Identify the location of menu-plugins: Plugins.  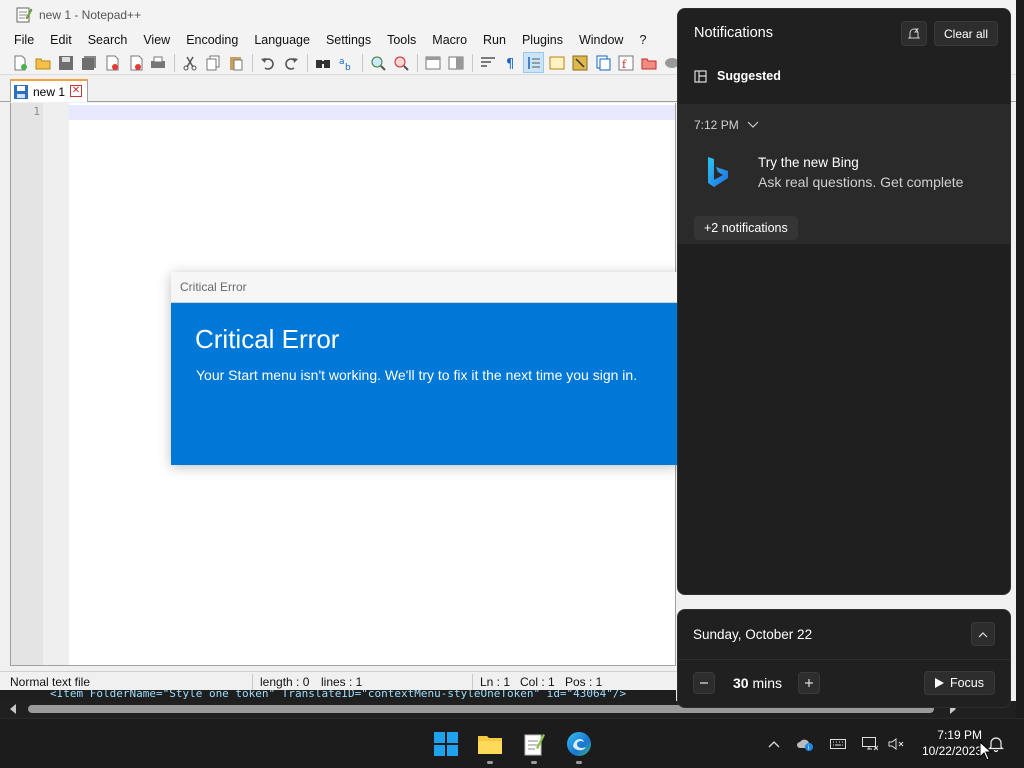
(542, 40).